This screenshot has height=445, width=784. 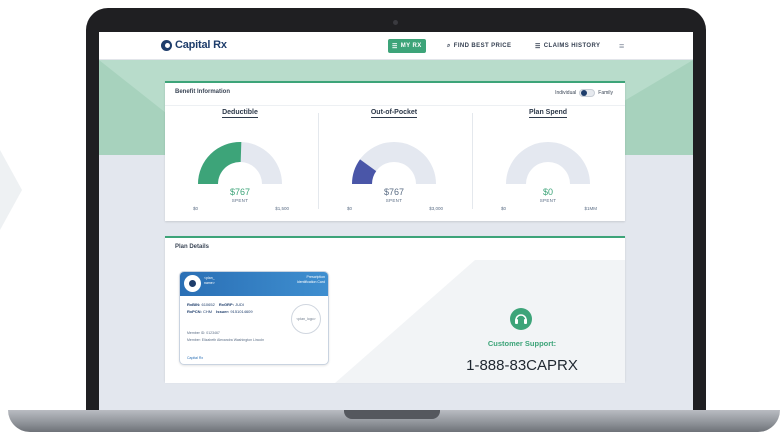 I want to click on rxgrp-label: RxGRP:, so click(x=226, y=304).